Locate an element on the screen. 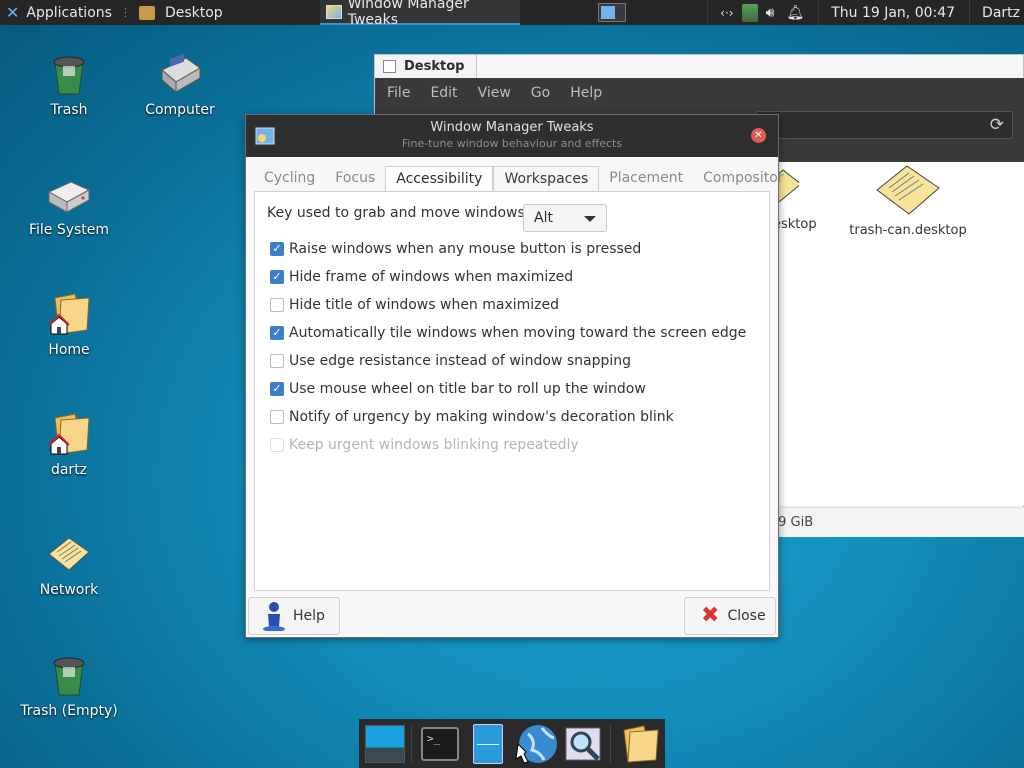 This screenshot has width=1024, height=768. file-manager-icon is located at coordinates (488, 743).